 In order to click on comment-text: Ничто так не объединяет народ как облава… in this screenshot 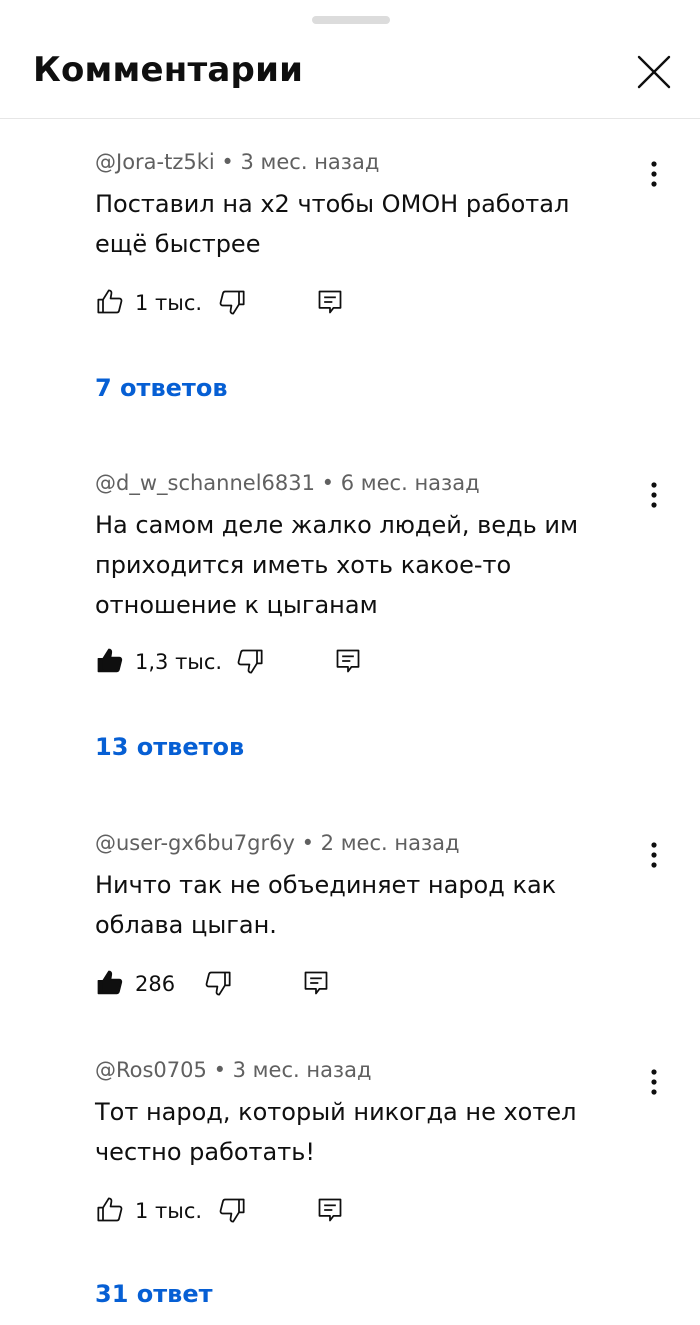, I will do `click(326, 905)`.